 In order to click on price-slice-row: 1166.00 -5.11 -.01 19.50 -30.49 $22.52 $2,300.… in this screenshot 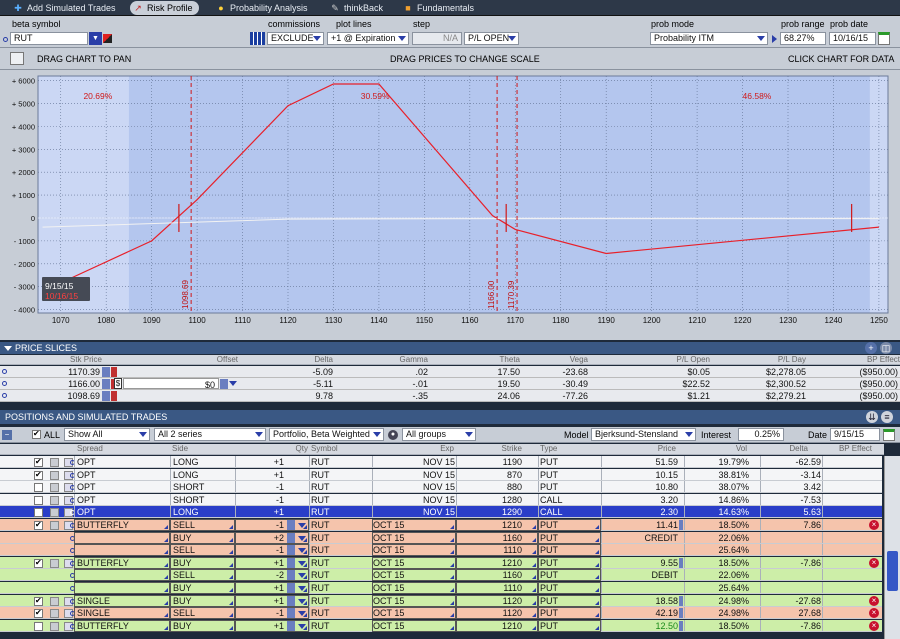, I will do `click(450, 384)`.